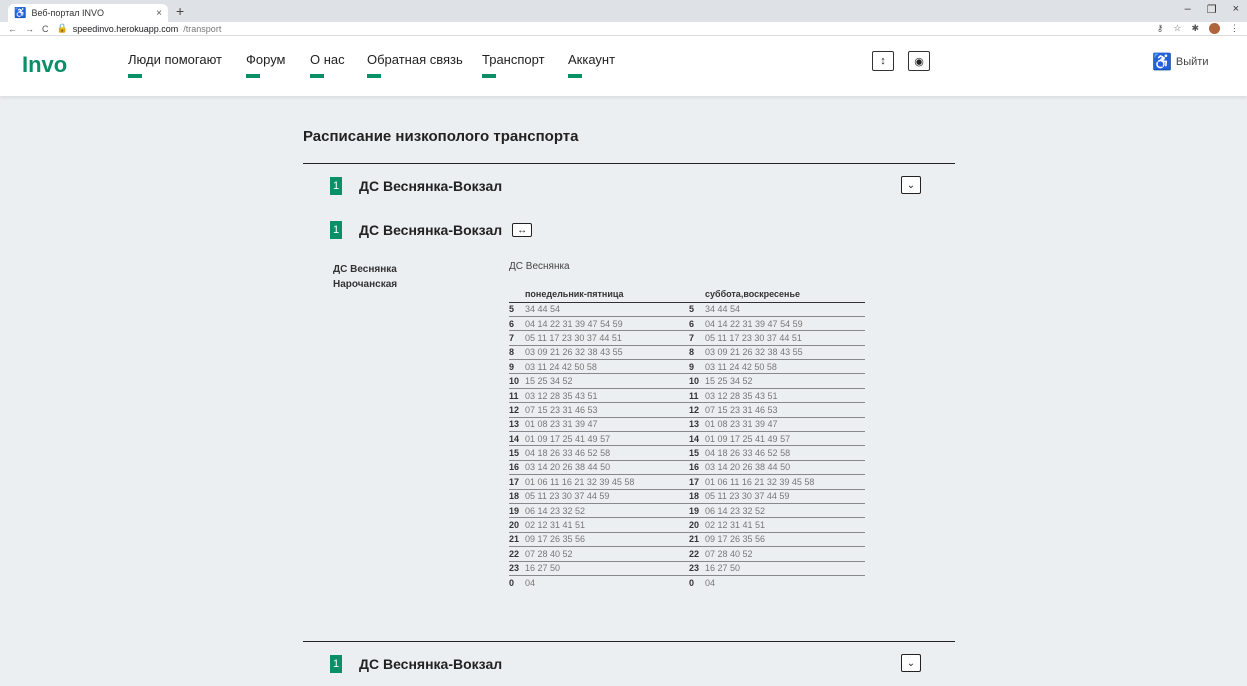 The width and height of the screenshot is (1247, 686). What do you see at coordinates (629, 146) in the screenshot?
I see `page-title: Расписание низкополого транспорта` at bounding box center [629, 146].